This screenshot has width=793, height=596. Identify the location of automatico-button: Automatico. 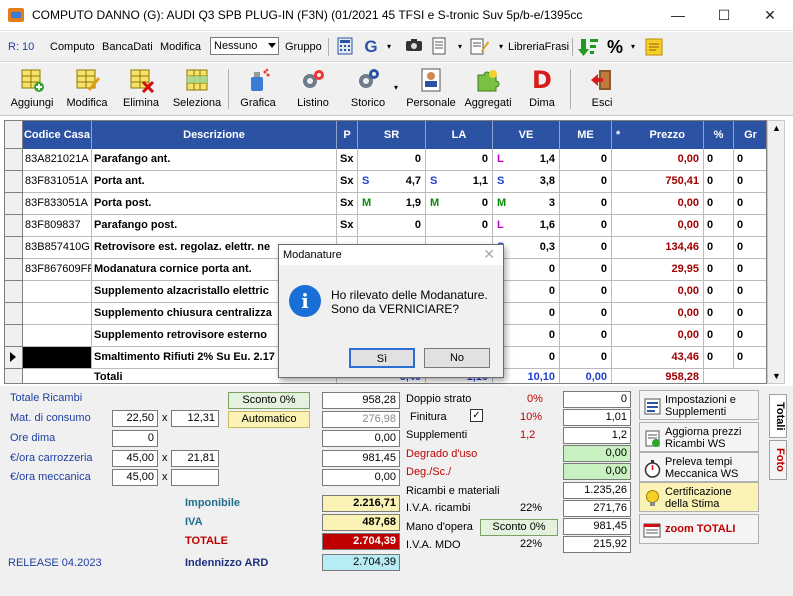
(269, 419).